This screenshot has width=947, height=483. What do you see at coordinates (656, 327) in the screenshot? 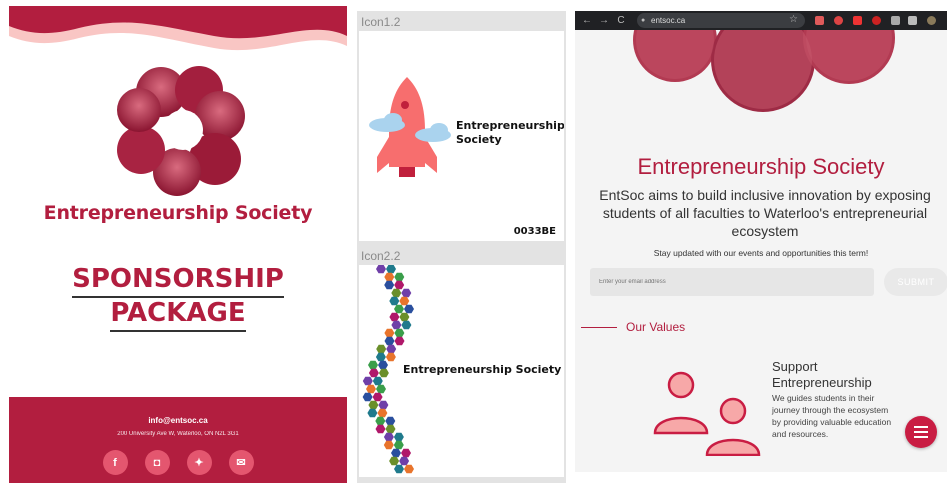
I see `values-heading: Our Values` at bounding box center [656, 327].